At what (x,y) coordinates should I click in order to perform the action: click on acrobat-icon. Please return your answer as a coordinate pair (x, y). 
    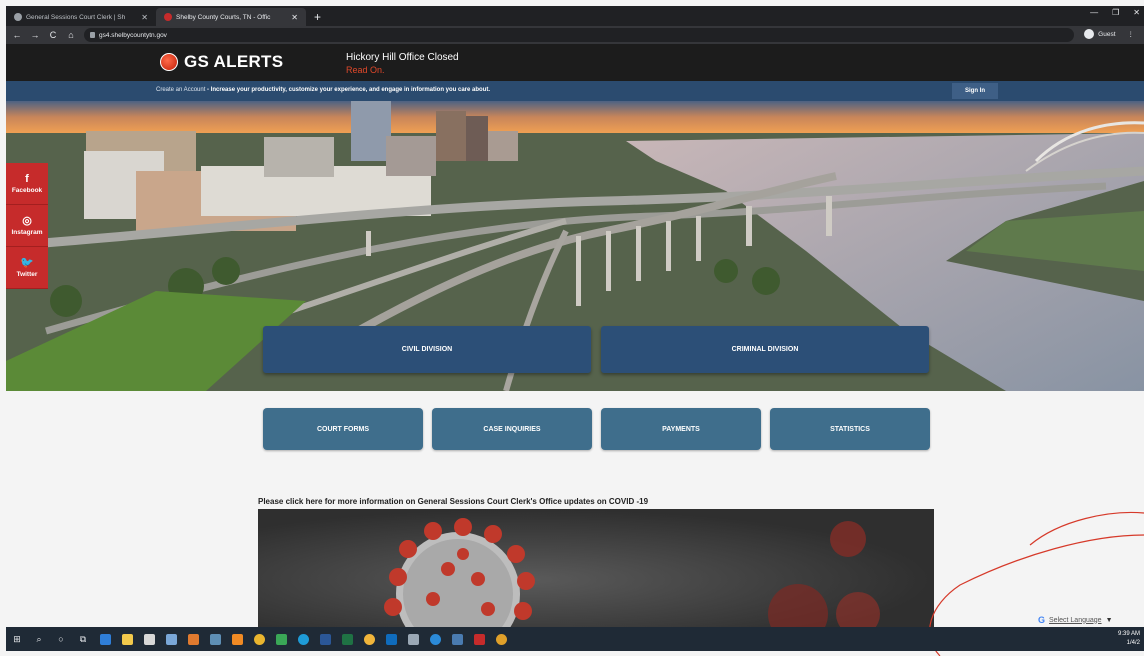
    Looking at the image, I should click on (479, 639).